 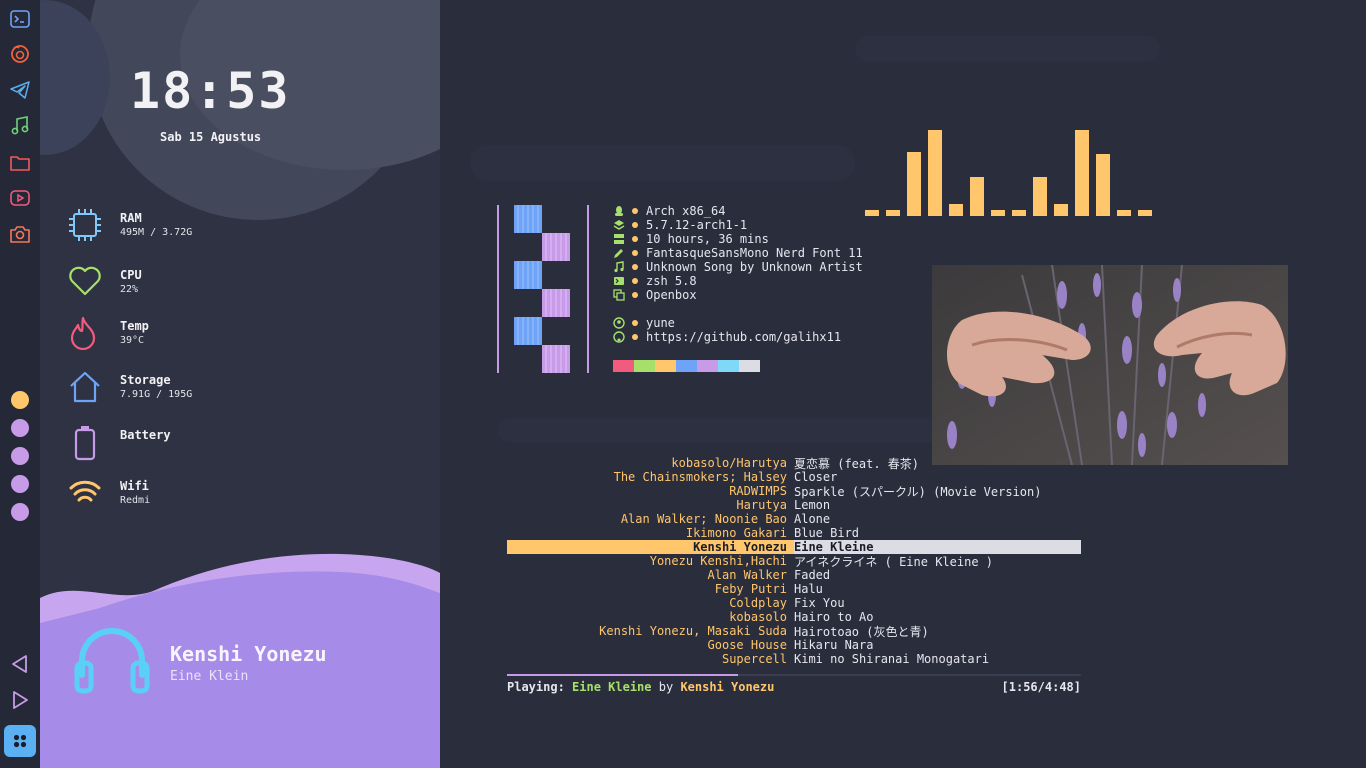 I want to click on stat-value: 495M / 3.72G, so click(x=156, y=232).